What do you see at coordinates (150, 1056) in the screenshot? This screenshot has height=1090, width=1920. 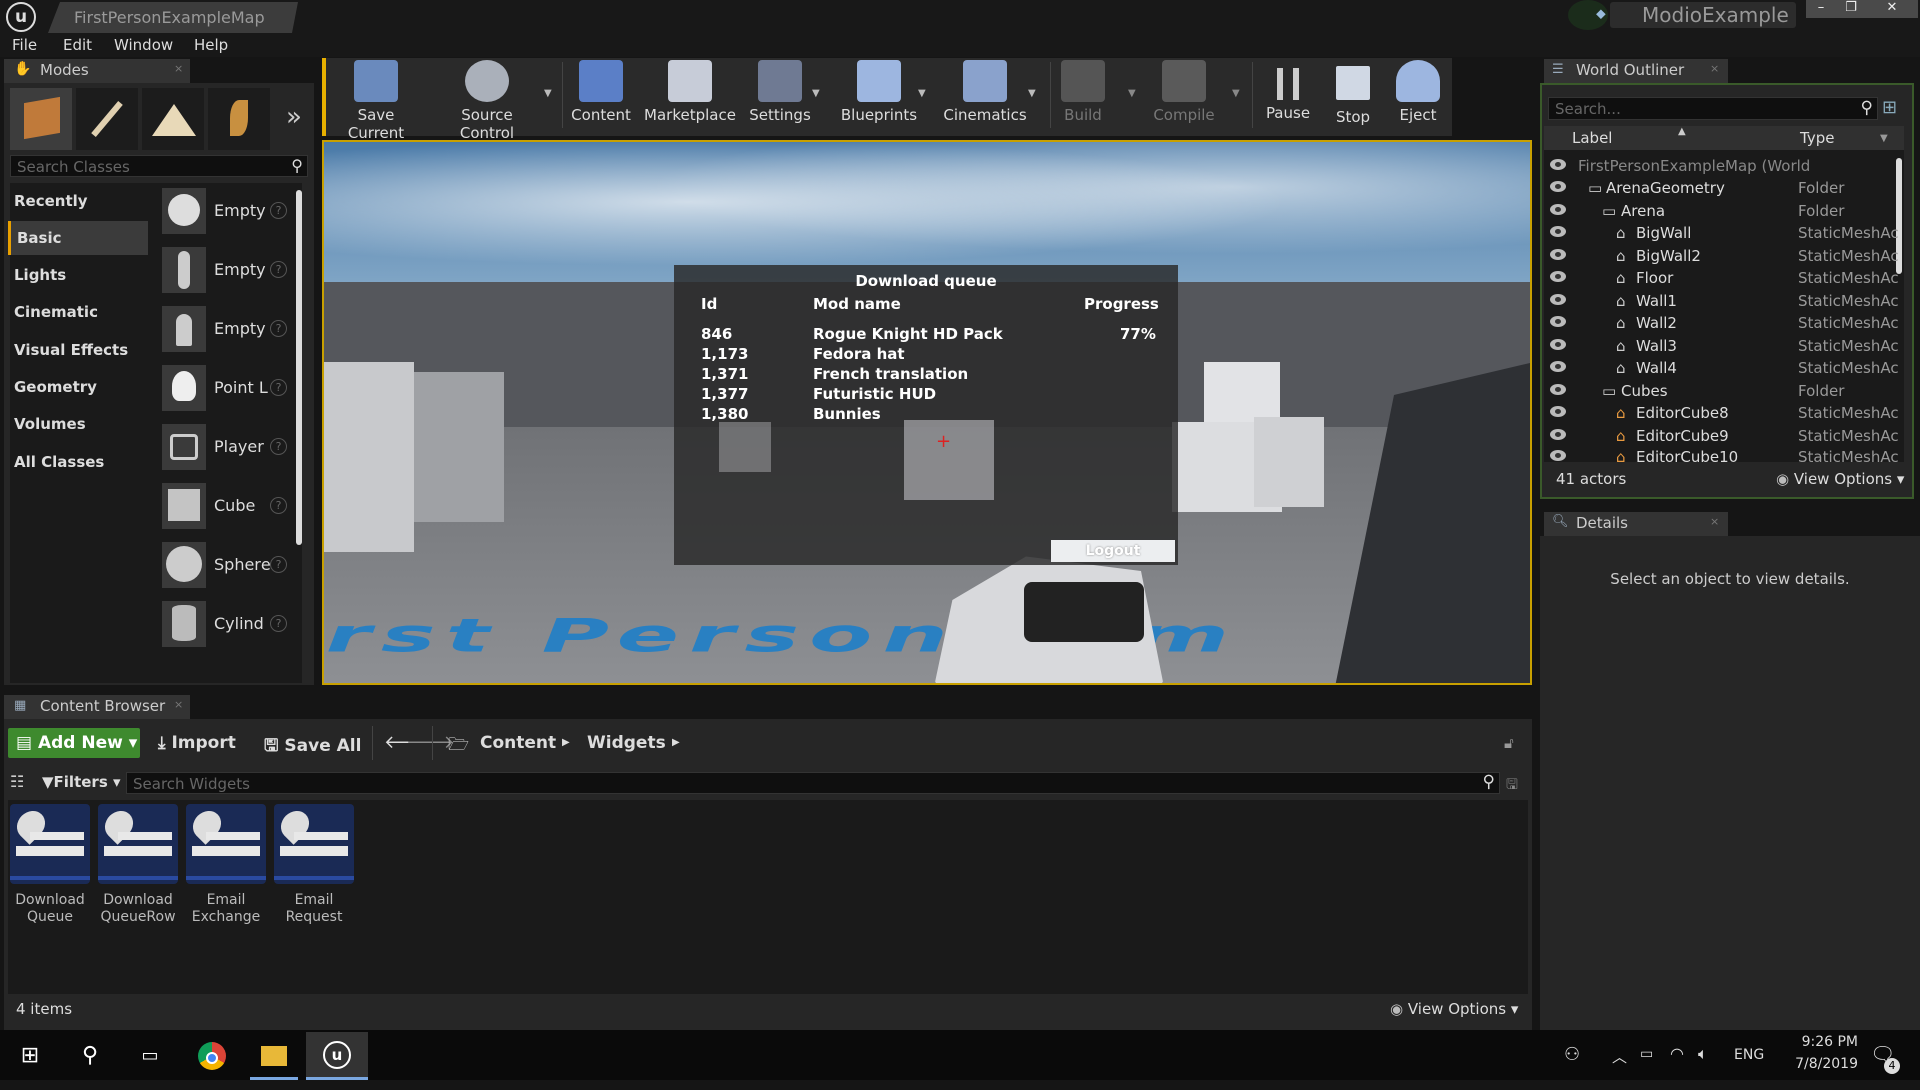 I see `task-view-icon: ▭` at bounding box center [150, 1056].